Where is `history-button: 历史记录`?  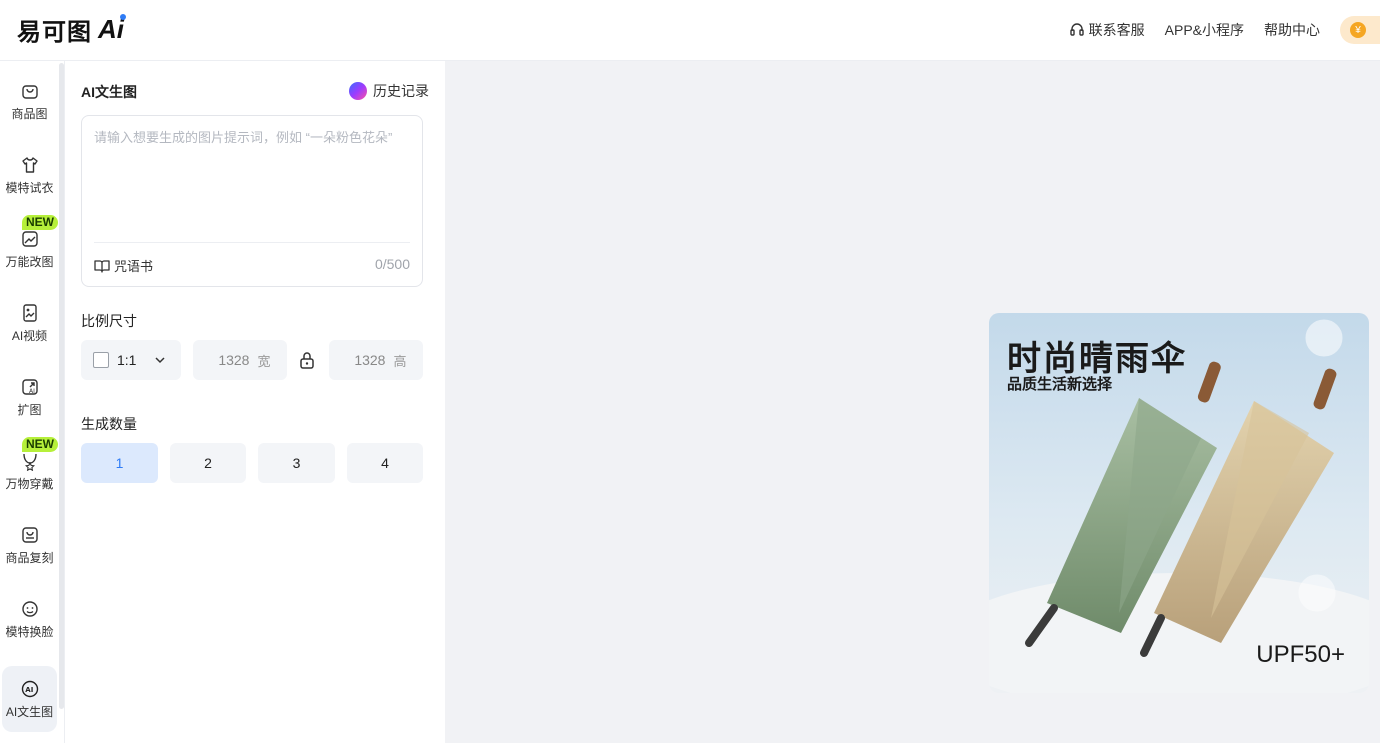 history-button: 历史记录 is located at coordinates (389, 91).